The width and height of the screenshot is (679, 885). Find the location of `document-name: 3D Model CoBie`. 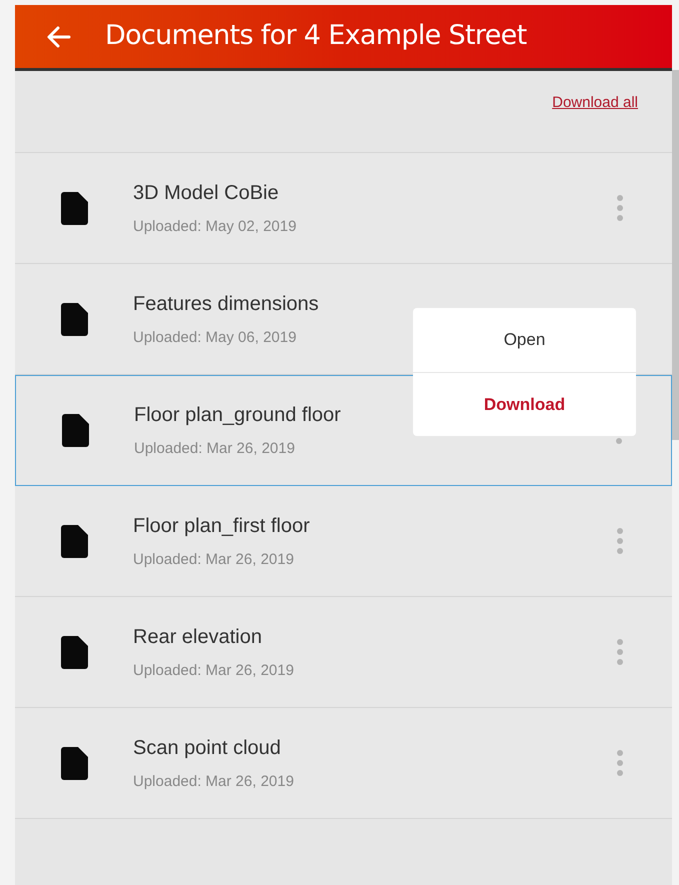

document-name: 3D Model CoBie is located at coordinates (206, 193).